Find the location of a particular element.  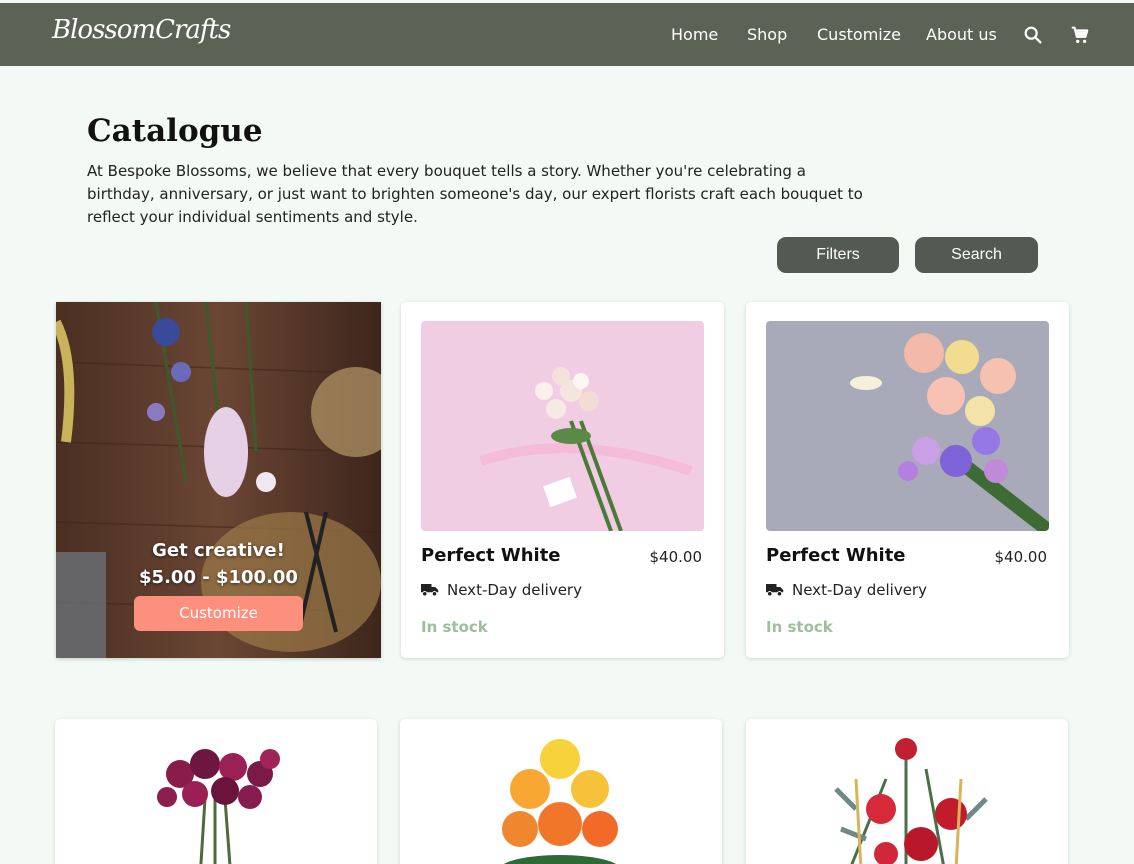

page-title: Catalogue is located at coordinates (175, 131).